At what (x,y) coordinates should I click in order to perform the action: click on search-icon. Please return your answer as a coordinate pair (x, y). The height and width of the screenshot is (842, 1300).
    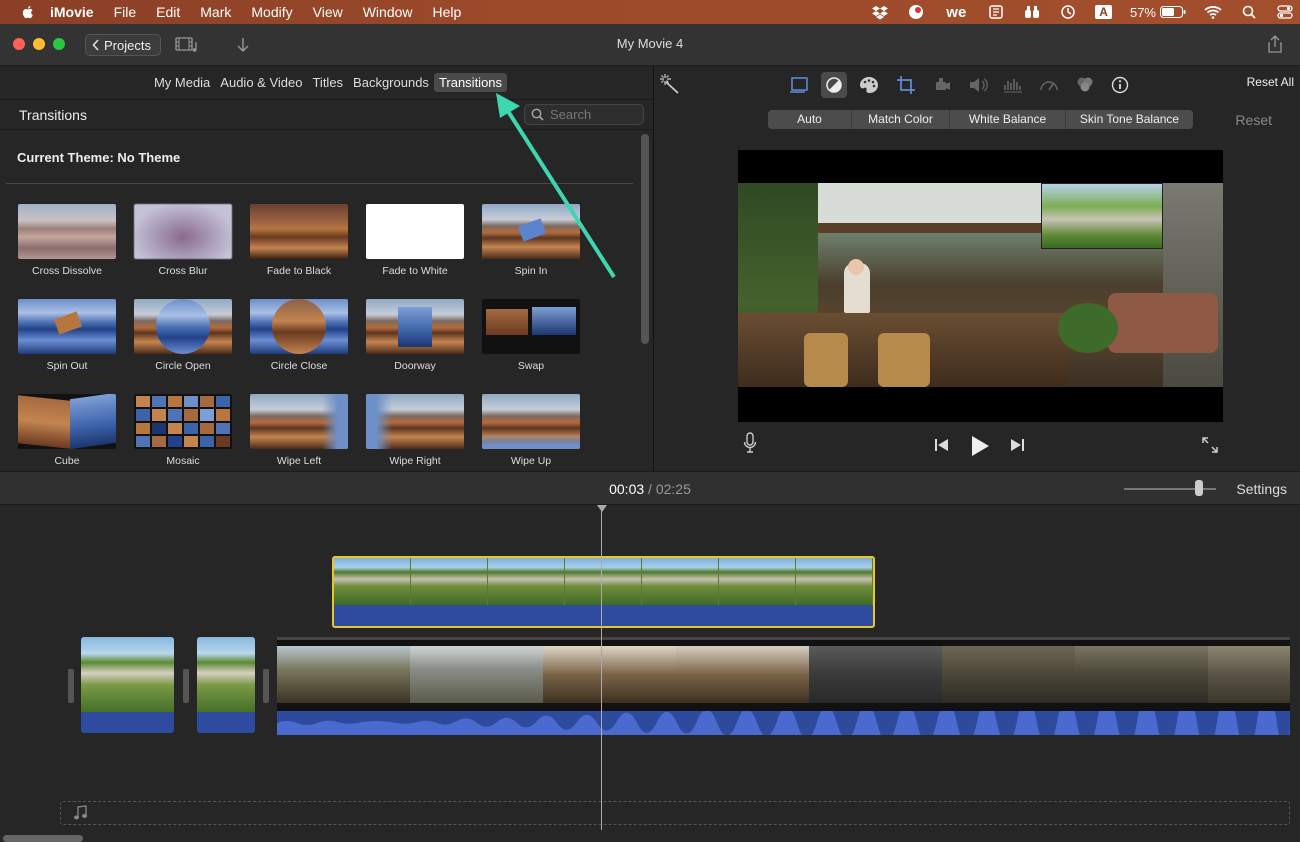
    Looking at the image, I should click on (537, 114).